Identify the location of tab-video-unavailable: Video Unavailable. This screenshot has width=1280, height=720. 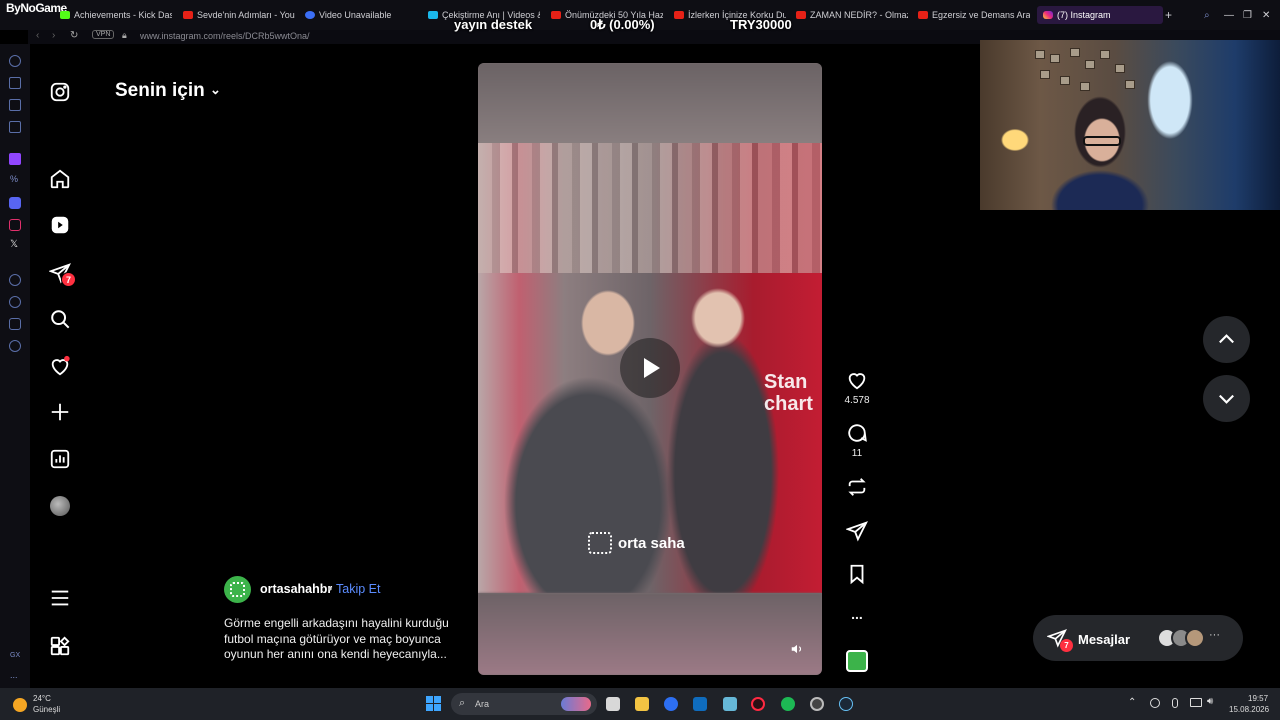
(361, 15).